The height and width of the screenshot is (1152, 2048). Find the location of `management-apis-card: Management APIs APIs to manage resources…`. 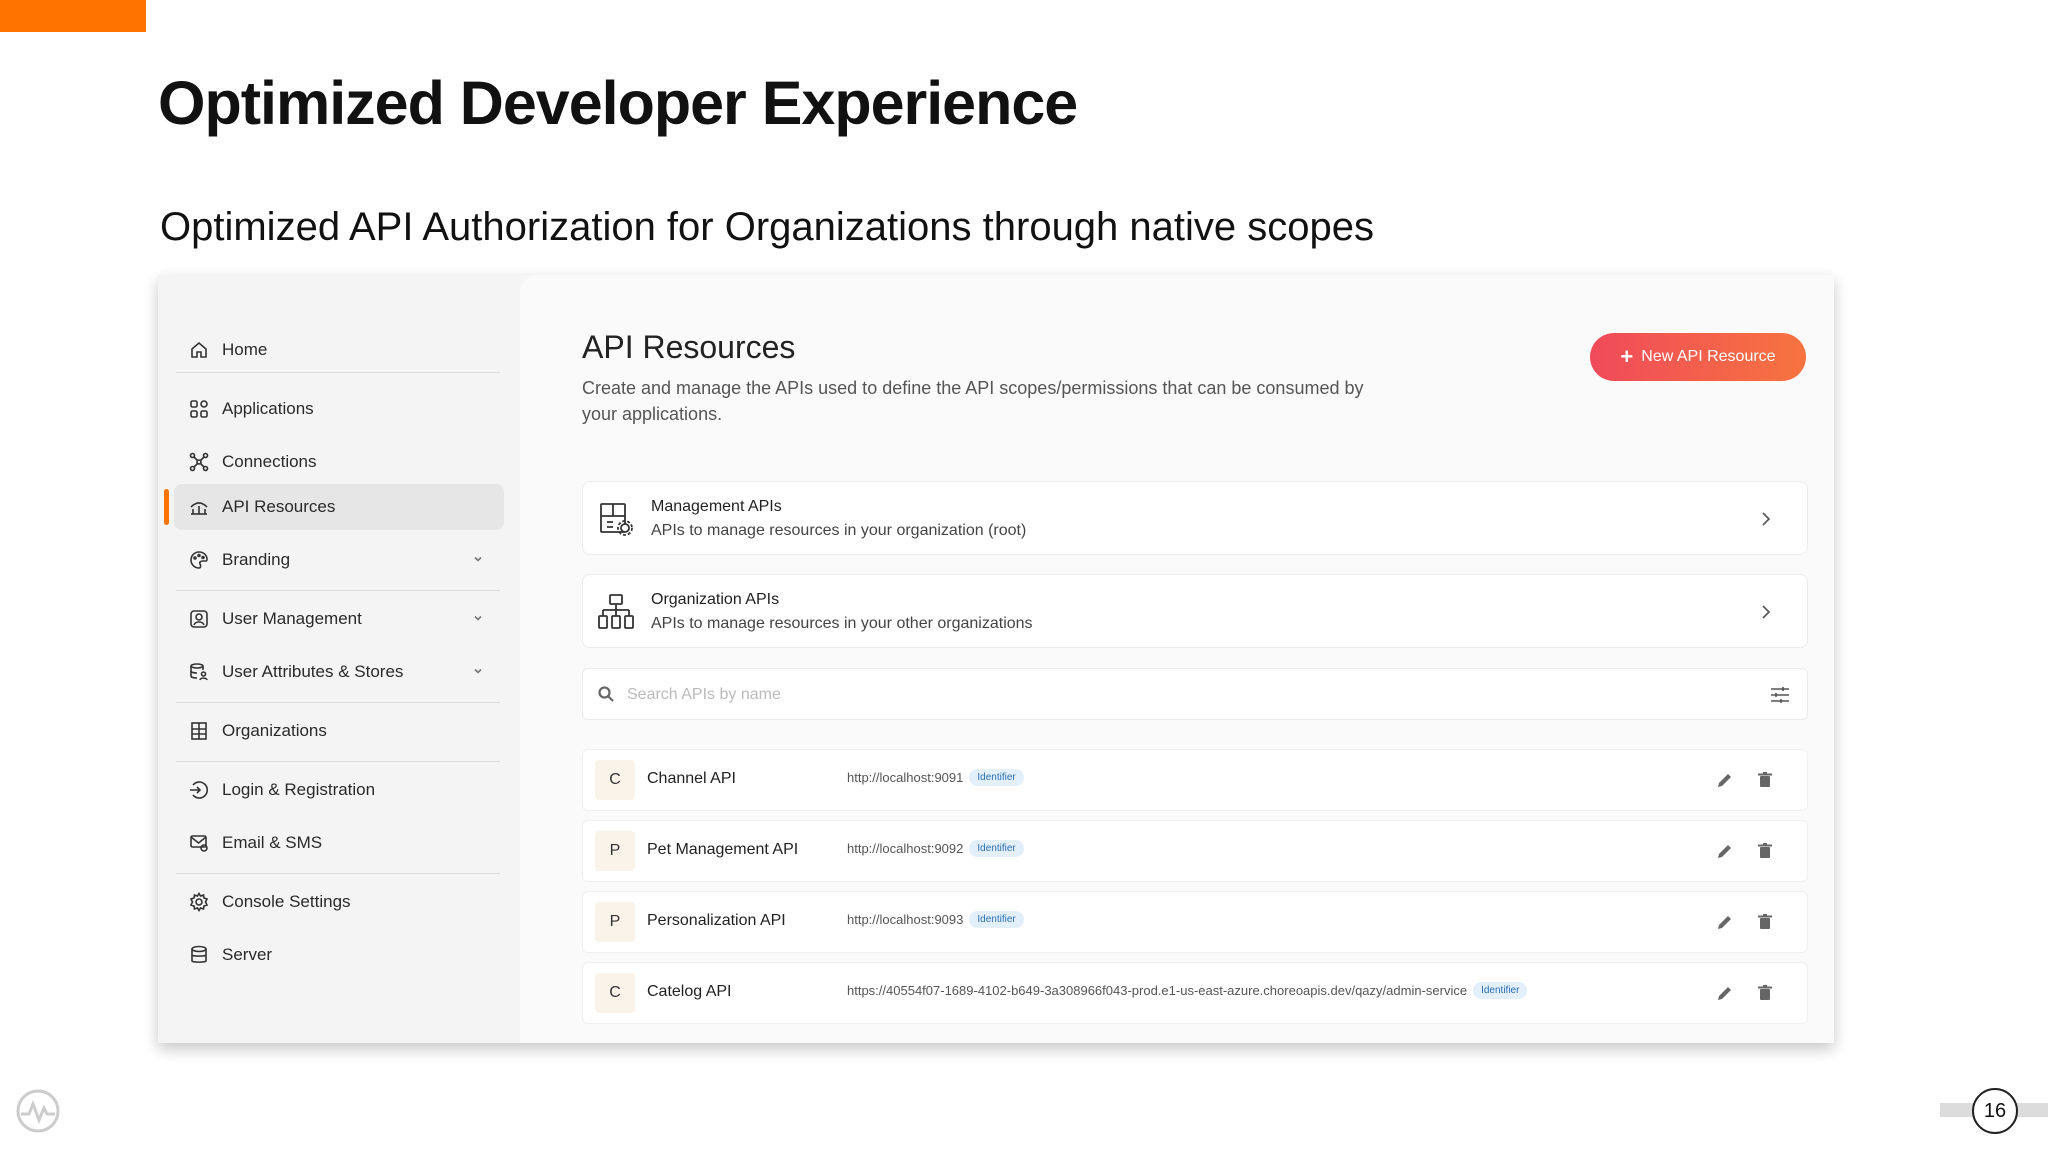

management-apis-card: Management APIs APIs to manage resources… is located at coordinates (1195, 518).